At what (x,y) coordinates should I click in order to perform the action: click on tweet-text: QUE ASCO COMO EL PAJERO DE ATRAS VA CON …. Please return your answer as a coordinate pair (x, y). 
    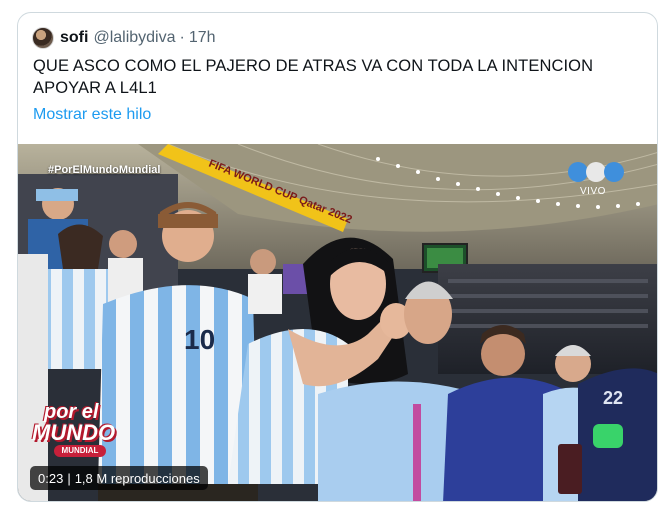
    Looking at the image, I should click on (333, 77).